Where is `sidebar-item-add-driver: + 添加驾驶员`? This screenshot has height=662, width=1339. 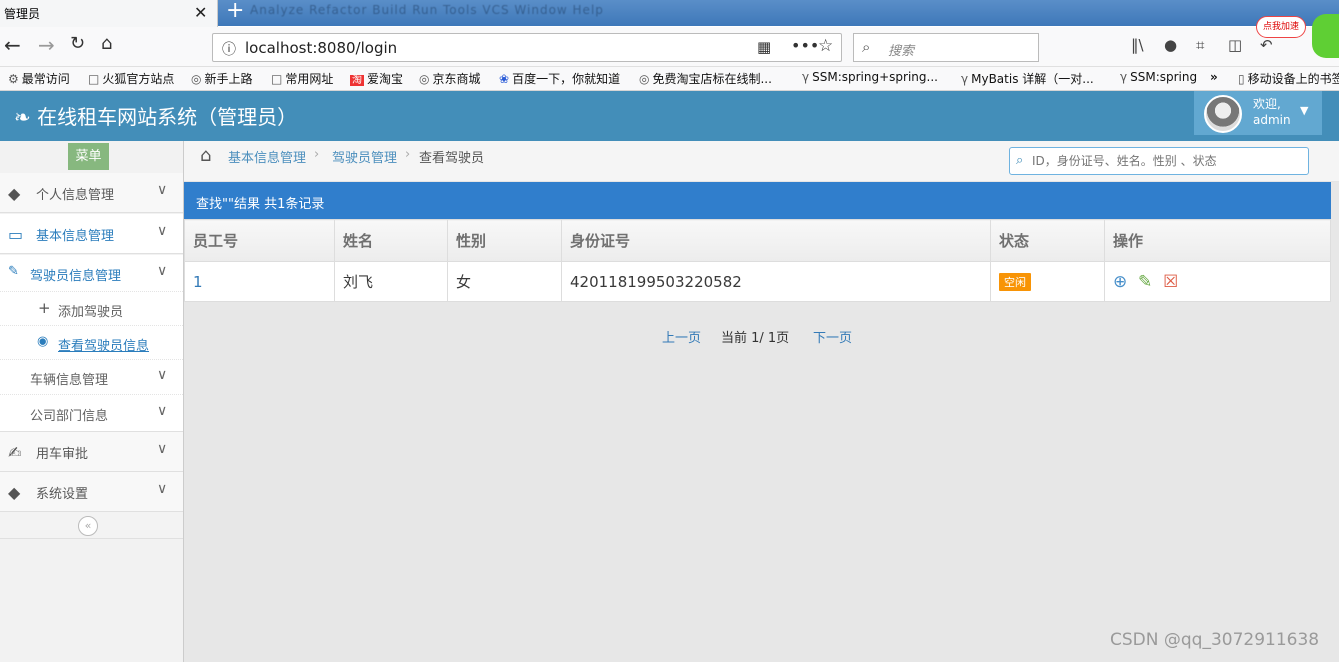
sidebar-item-add-driver: + 添加驾驶员 is located at coordinates (91, 309).